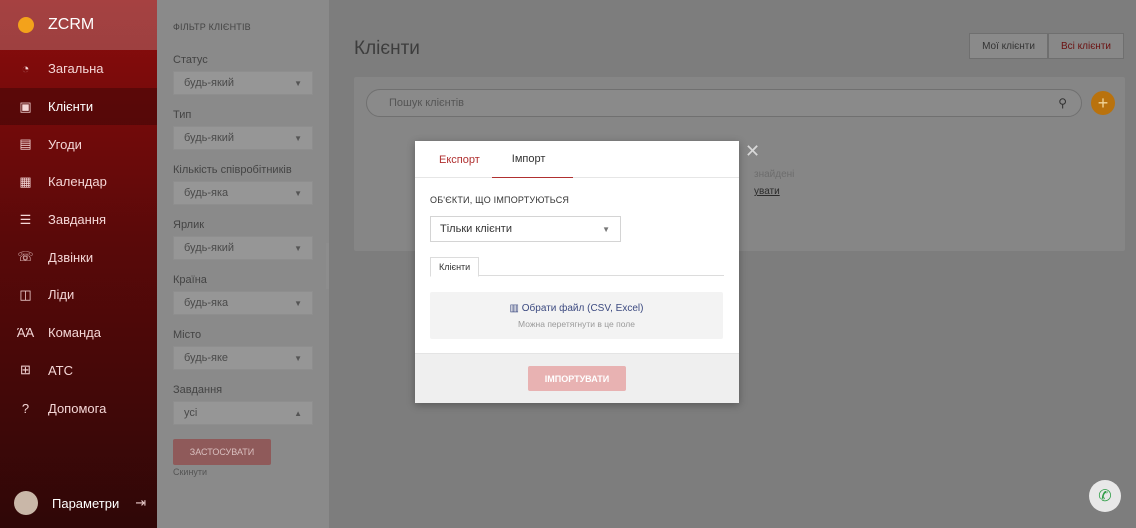 This screenshot has height=528, width=1136. What do you see at coordinates (25, 370) in the screenshot?
I see `pbx-icon: ⊞` at bounding box center [25, 370].